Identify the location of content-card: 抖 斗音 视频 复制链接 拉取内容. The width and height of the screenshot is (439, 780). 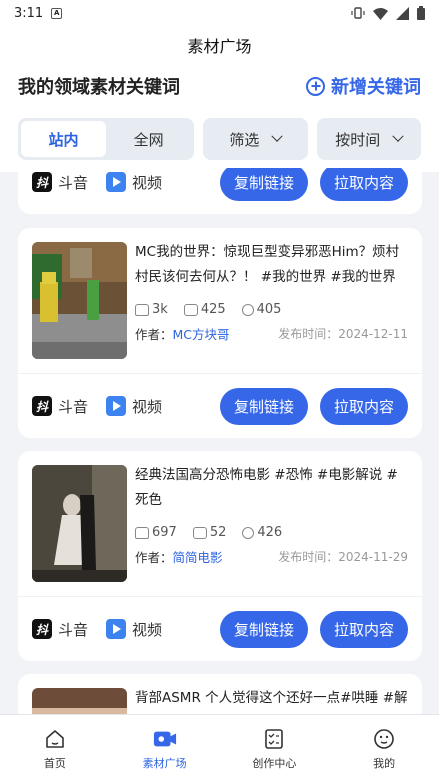
(220, 191).